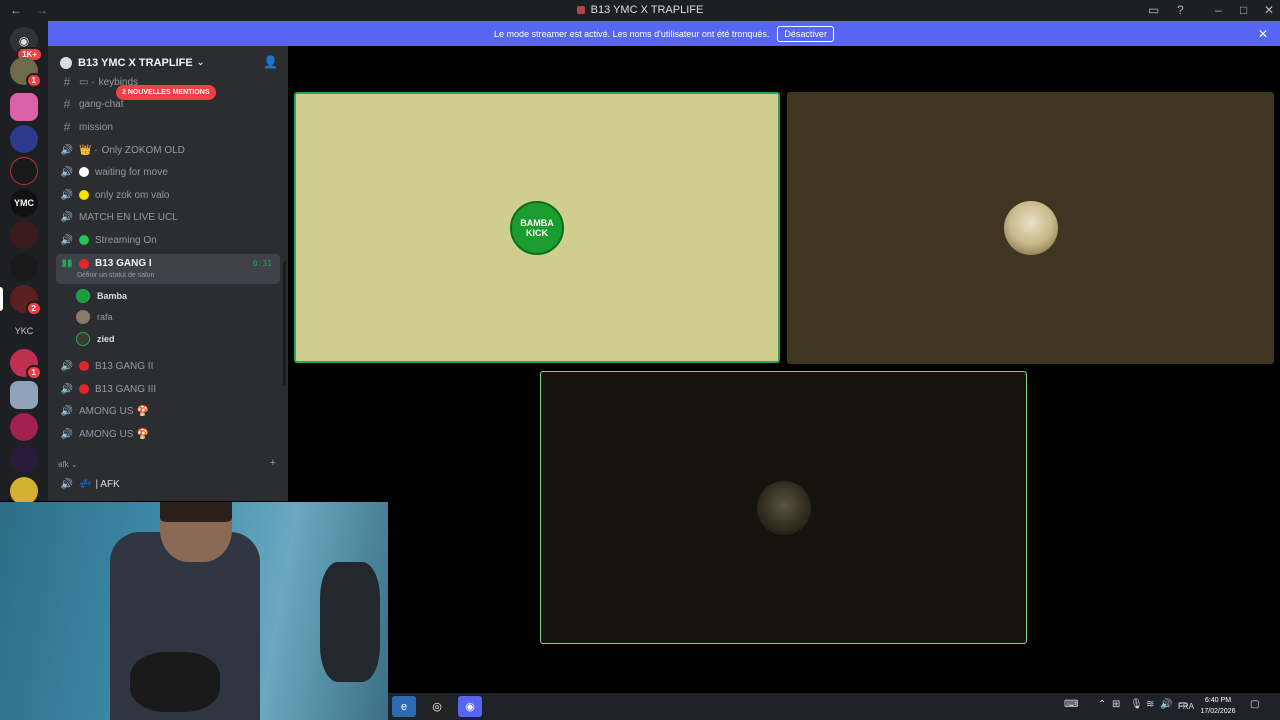 Image resolution: width=1280 pixels, height=720 pixels. I want to click on clock-date: 17/02/2026, so click(1218, 711).